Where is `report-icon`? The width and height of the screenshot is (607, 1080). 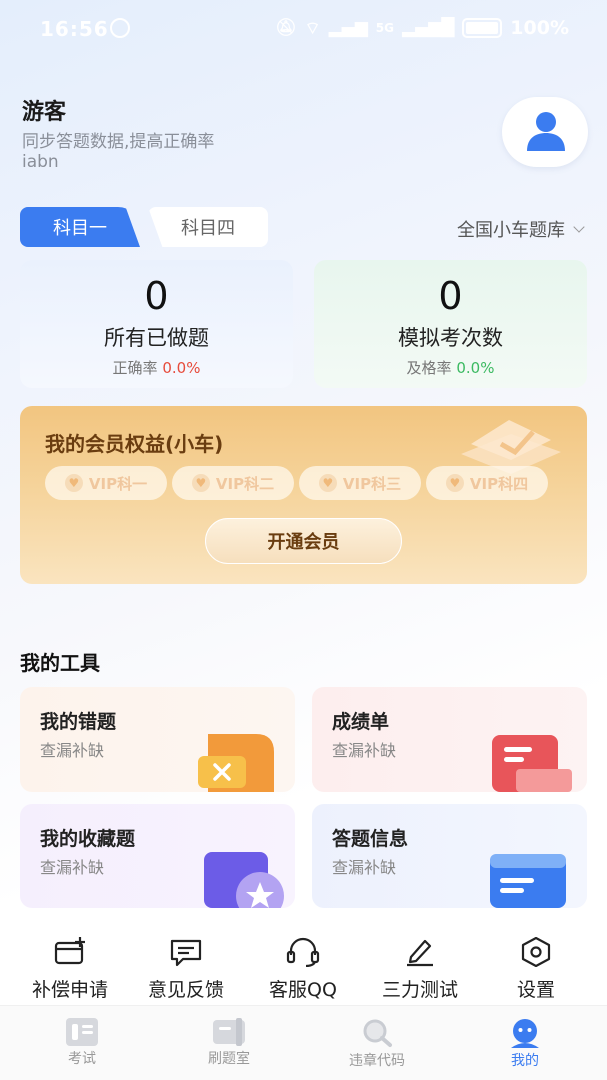
report-icon is located at coordinates (532, 763).